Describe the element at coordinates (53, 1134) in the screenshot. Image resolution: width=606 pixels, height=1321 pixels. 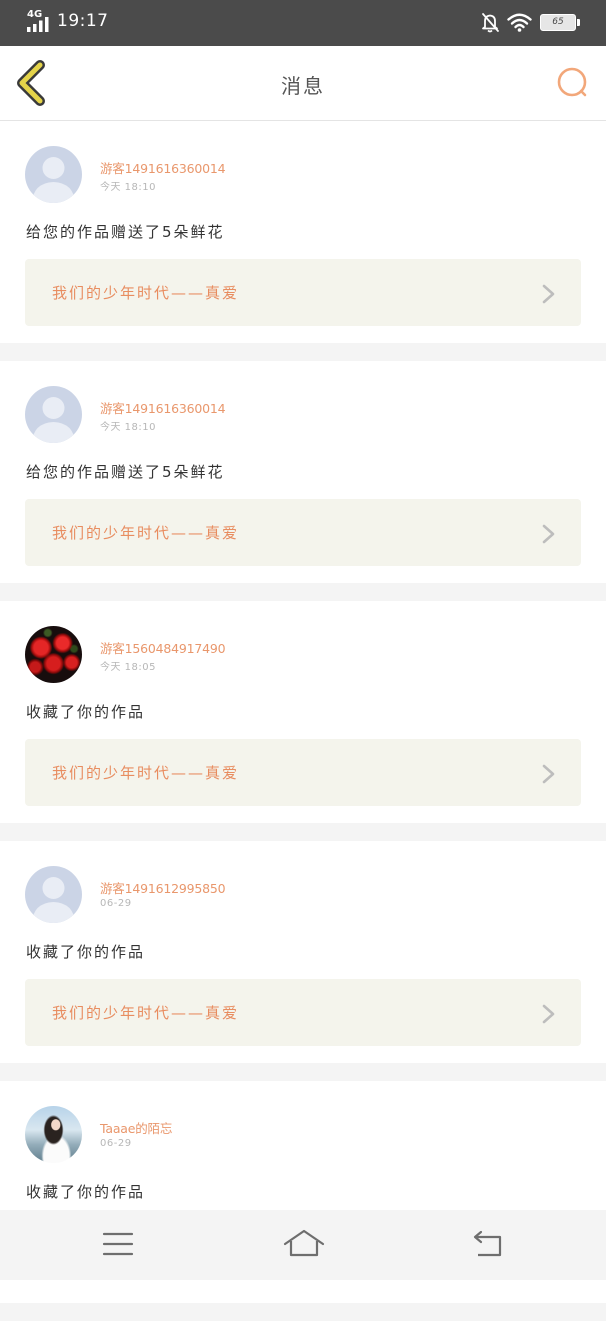
I see `avatar-woman-photo` at that location.